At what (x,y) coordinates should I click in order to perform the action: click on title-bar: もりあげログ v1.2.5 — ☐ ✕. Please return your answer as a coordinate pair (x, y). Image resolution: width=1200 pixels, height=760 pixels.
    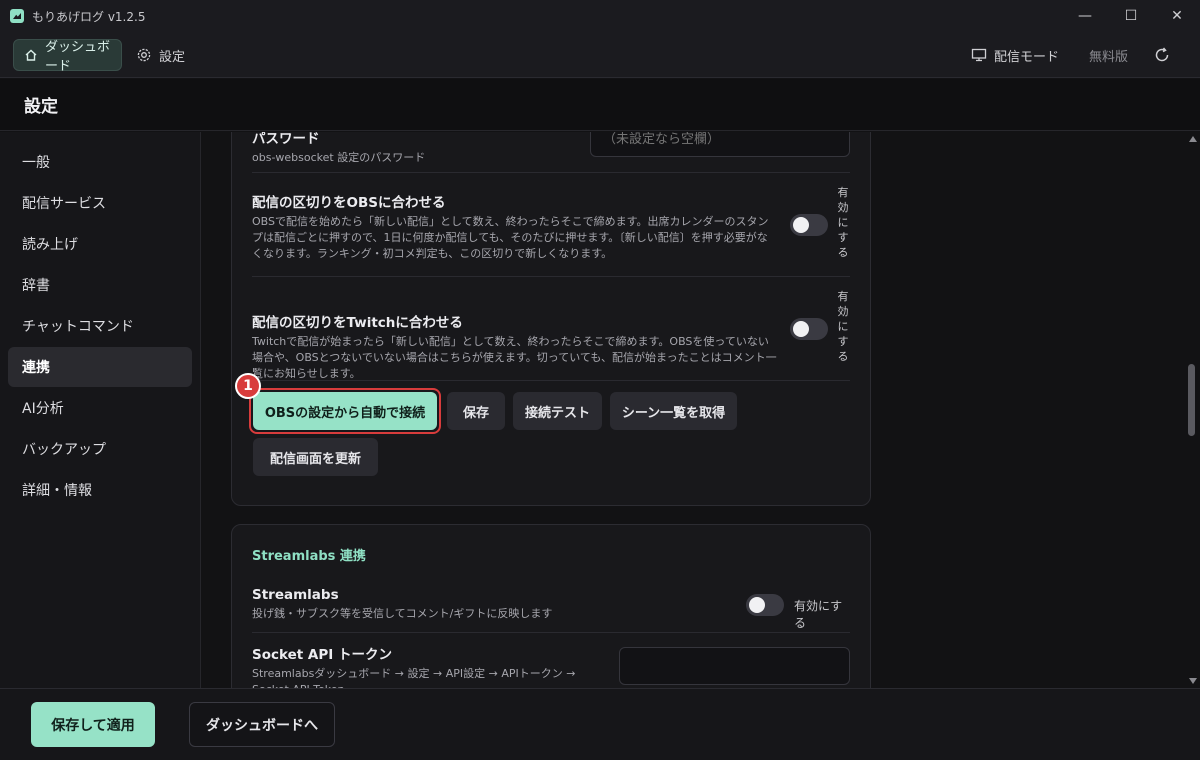
    Looking at the image, I should click on (600, 16).